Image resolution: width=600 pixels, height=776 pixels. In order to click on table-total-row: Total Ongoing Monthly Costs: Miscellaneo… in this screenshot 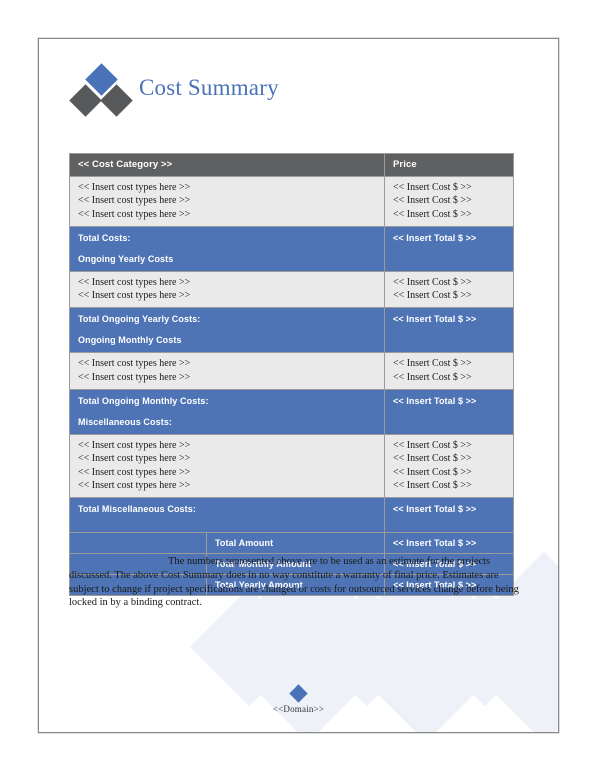, I will do `click(291, 412)`.